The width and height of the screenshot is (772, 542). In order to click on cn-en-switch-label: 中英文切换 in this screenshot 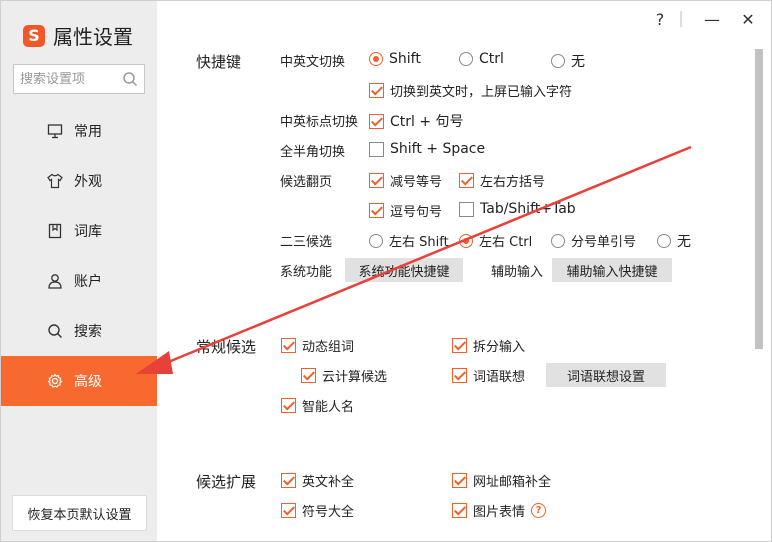, I will do `click(313, 62)`.